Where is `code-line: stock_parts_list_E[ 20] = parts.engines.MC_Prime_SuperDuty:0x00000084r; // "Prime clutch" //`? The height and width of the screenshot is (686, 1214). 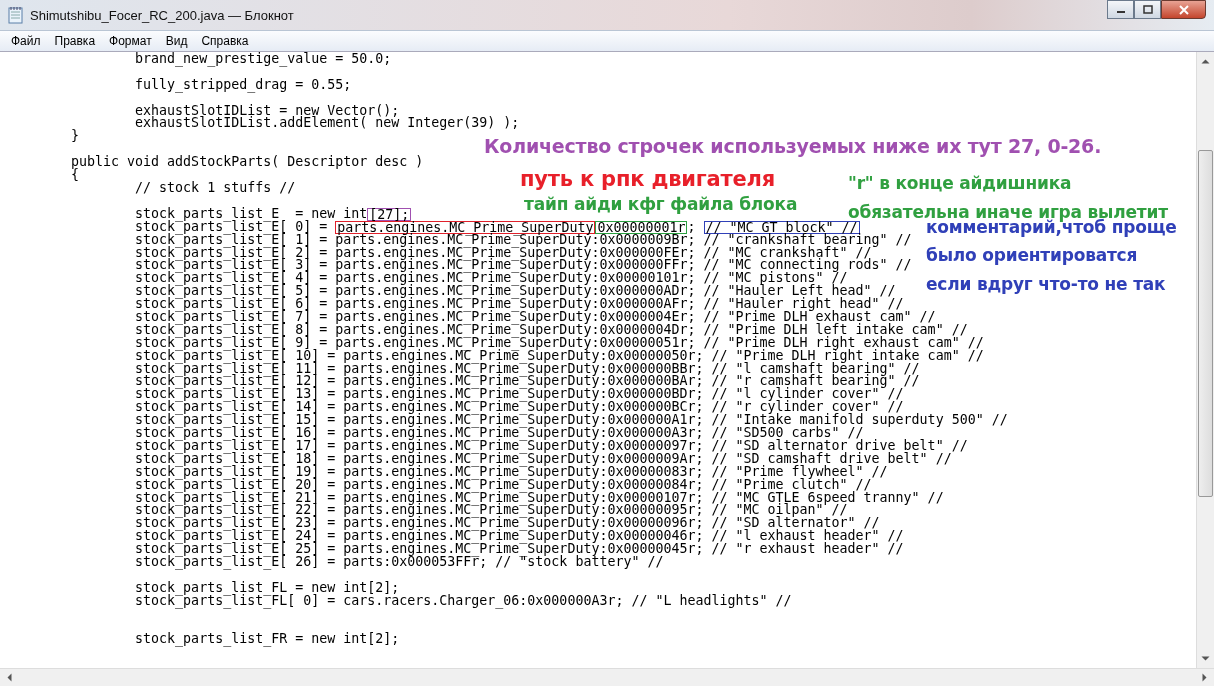
code-line: stock_parts_list_E[ 20] = parts.engines.MC_Prime_SuperDuty:0x00000084r; // "Prime clutch" // is located at coordinates (503, 485).